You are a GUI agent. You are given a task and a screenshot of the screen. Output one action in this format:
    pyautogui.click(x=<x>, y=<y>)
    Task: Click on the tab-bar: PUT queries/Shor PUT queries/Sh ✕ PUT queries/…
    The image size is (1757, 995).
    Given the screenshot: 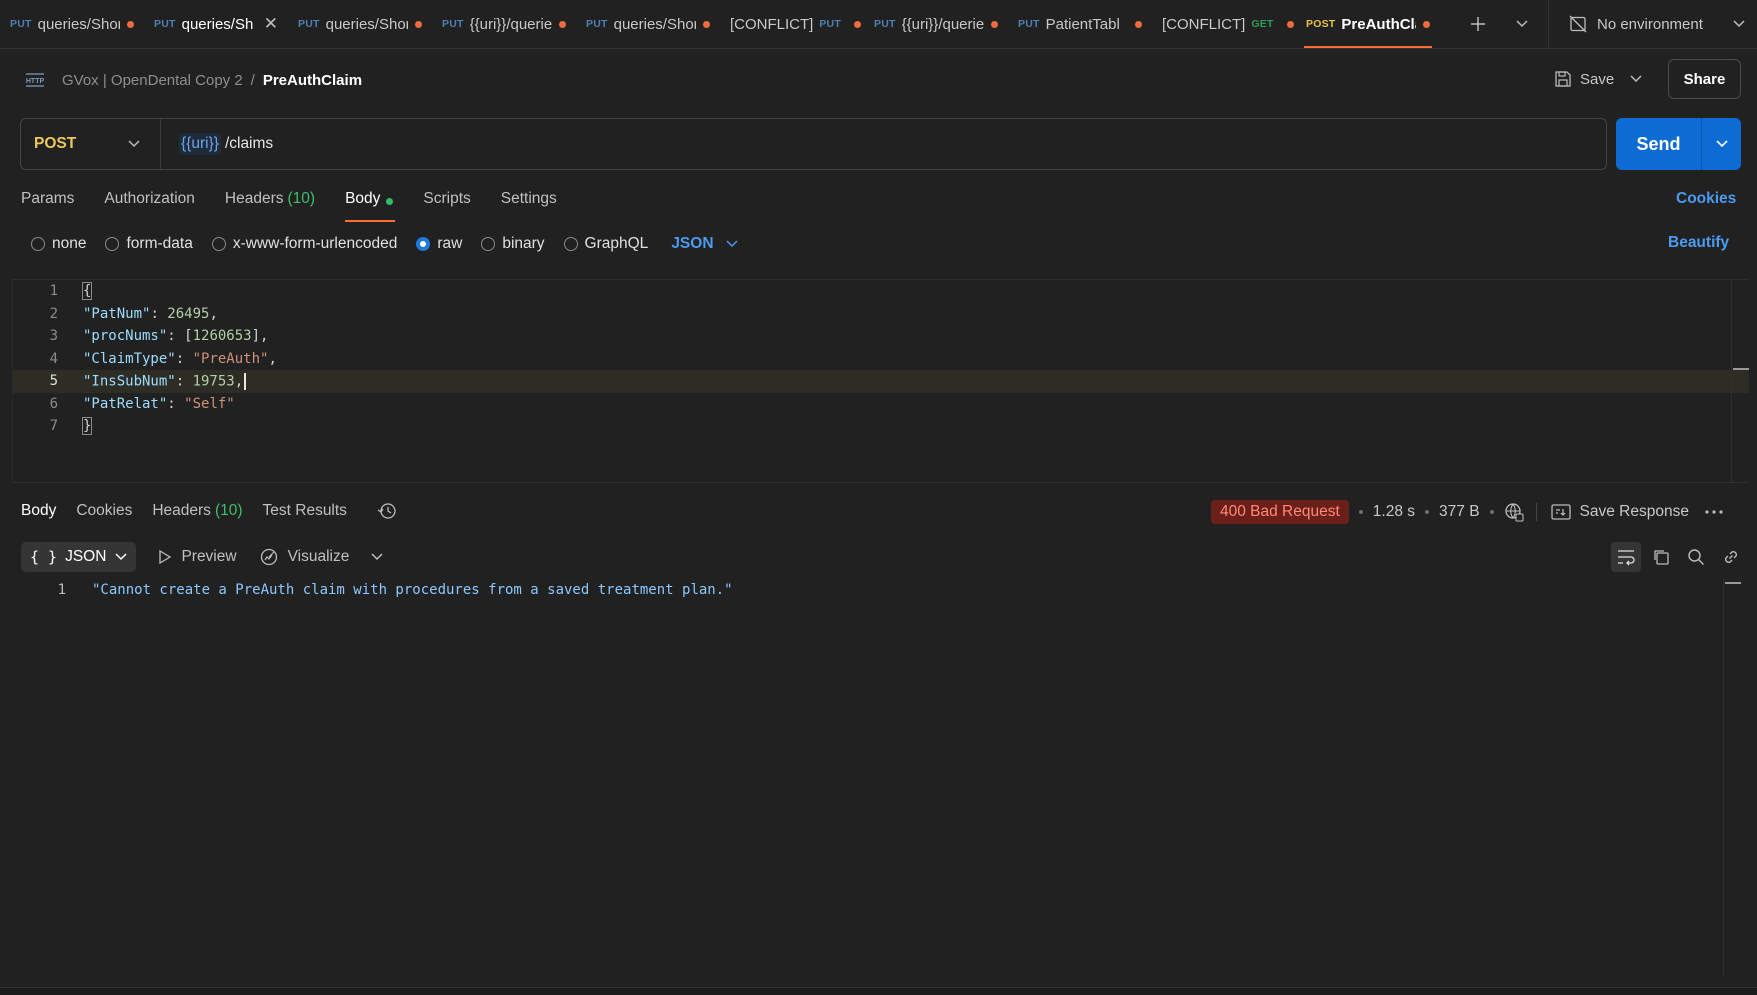 What is the action you would take?
    pyautogui.click(x=878, y=24)
    